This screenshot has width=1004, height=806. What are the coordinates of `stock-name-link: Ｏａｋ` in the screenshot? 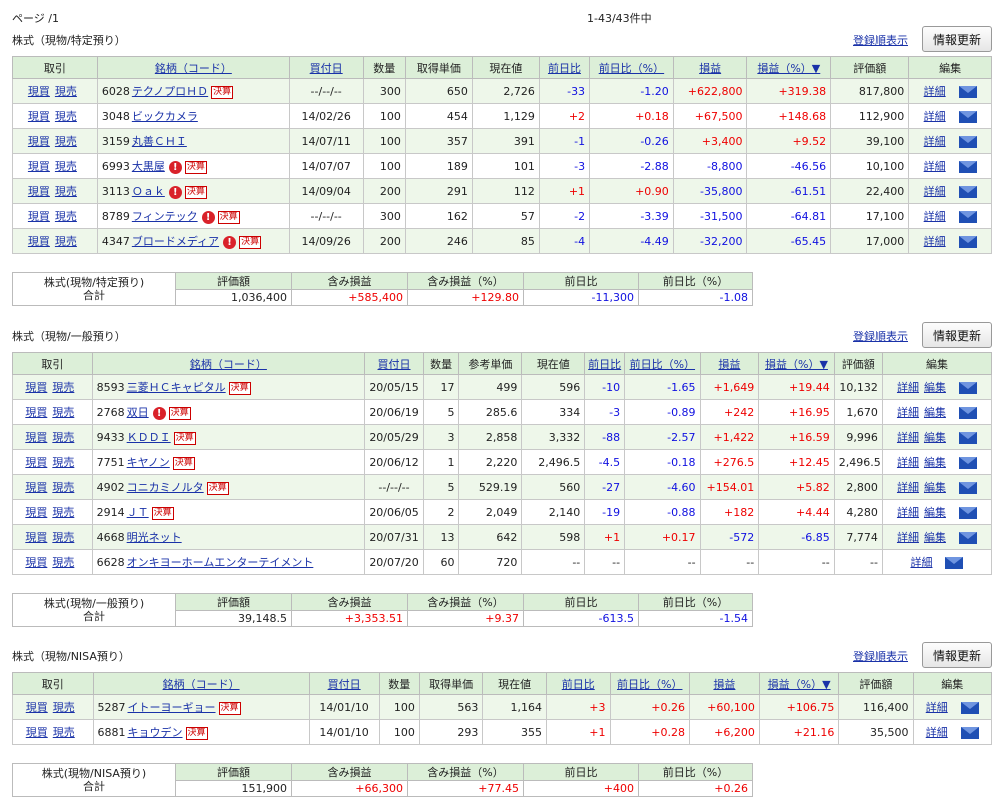 It's located at (148, 191).